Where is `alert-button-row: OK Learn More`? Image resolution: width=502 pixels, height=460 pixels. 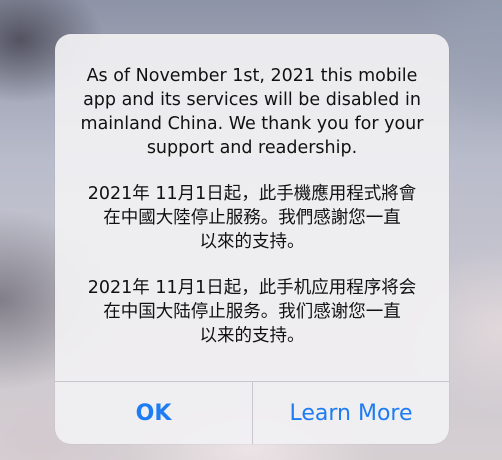
alert-button-row: OK Learn More is located at coordinates (252, 412).